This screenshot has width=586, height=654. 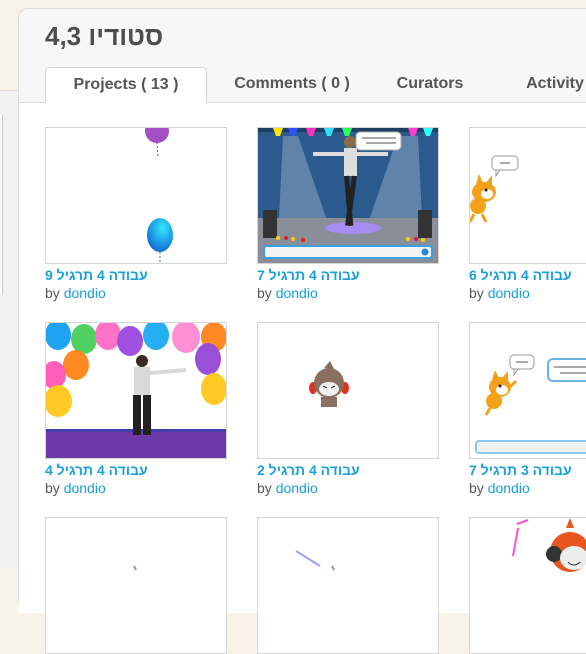 I want to click on project-card: עבודה 4 תרגיל 4 by dondio, so click(x=136, y=409).